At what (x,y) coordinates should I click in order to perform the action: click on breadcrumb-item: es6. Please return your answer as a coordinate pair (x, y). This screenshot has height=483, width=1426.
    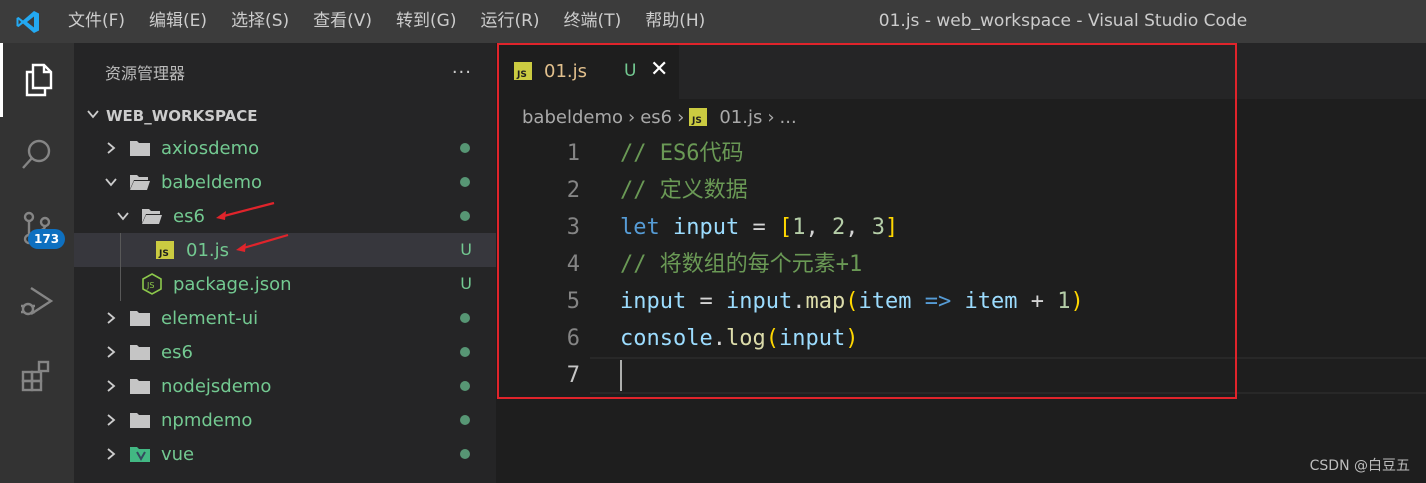
    Looking at the image, I should click on (656, 117).